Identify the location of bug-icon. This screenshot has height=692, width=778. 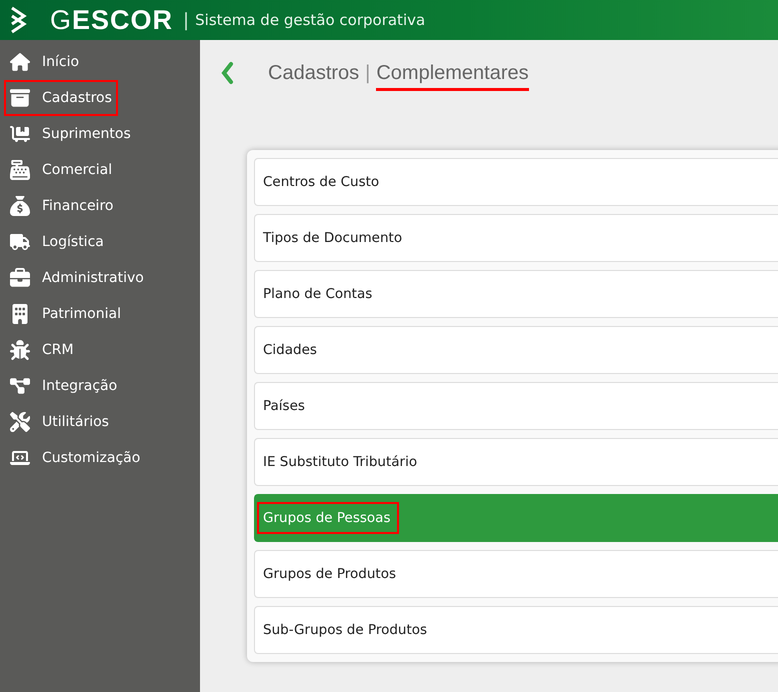
(20, 350).